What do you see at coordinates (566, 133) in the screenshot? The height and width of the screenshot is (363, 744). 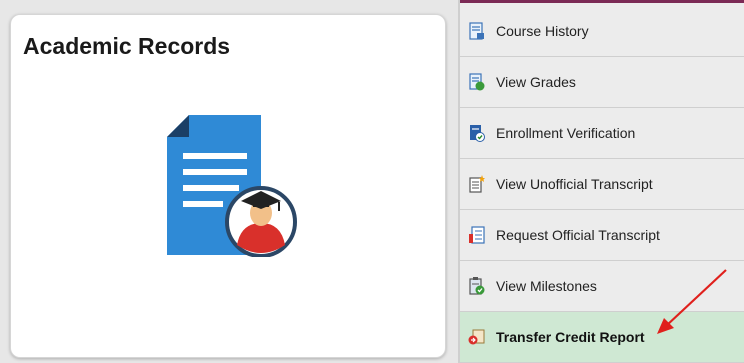 I see `menu-item-label: Enrollment Verification` at bounding box center [566, 133].